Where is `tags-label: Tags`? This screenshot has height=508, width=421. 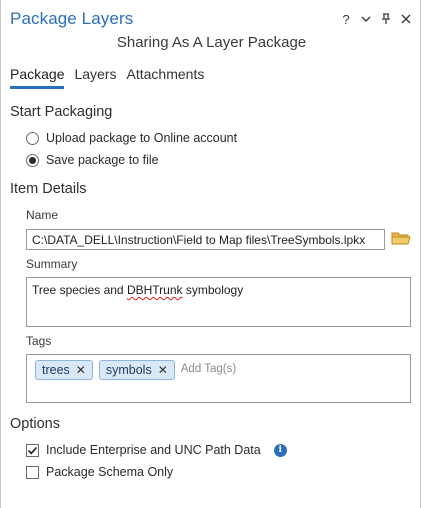
tags-label: Tags is located at coordinates (39, 341).